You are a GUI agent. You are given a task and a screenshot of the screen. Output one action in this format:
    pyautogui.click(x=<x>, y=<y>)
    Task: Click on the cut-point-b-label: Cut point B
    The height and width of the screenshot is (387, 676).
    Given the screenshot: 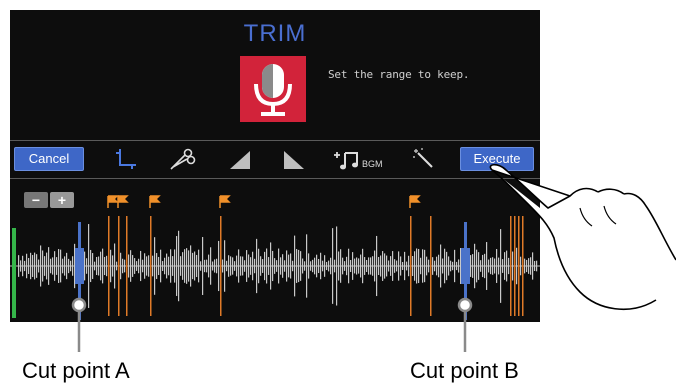 What is the action you would take?
    pyautogui.click(x=464, y=370)
    